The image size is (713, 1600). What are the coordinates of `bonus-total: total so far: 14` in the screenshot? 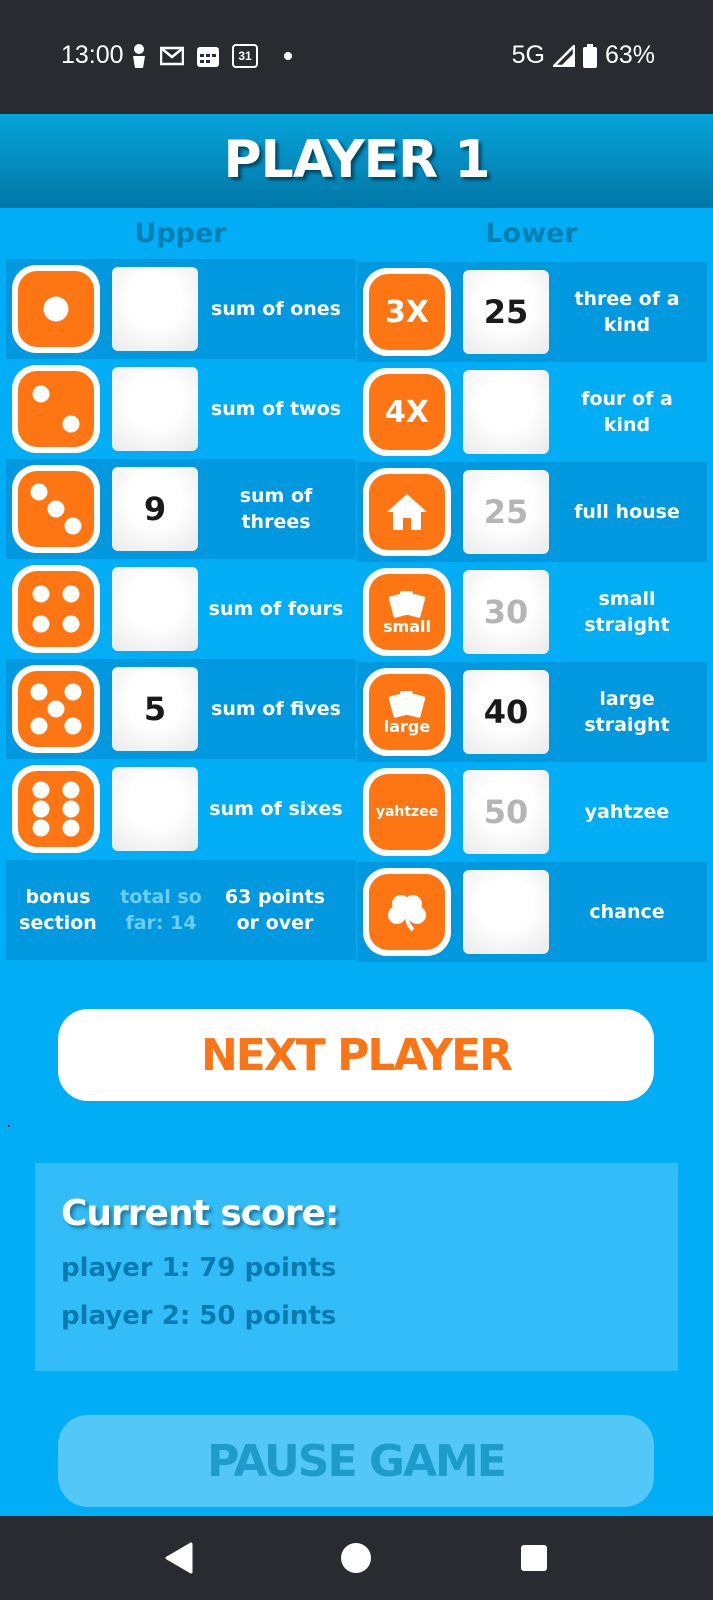 It's located at (161, 910).